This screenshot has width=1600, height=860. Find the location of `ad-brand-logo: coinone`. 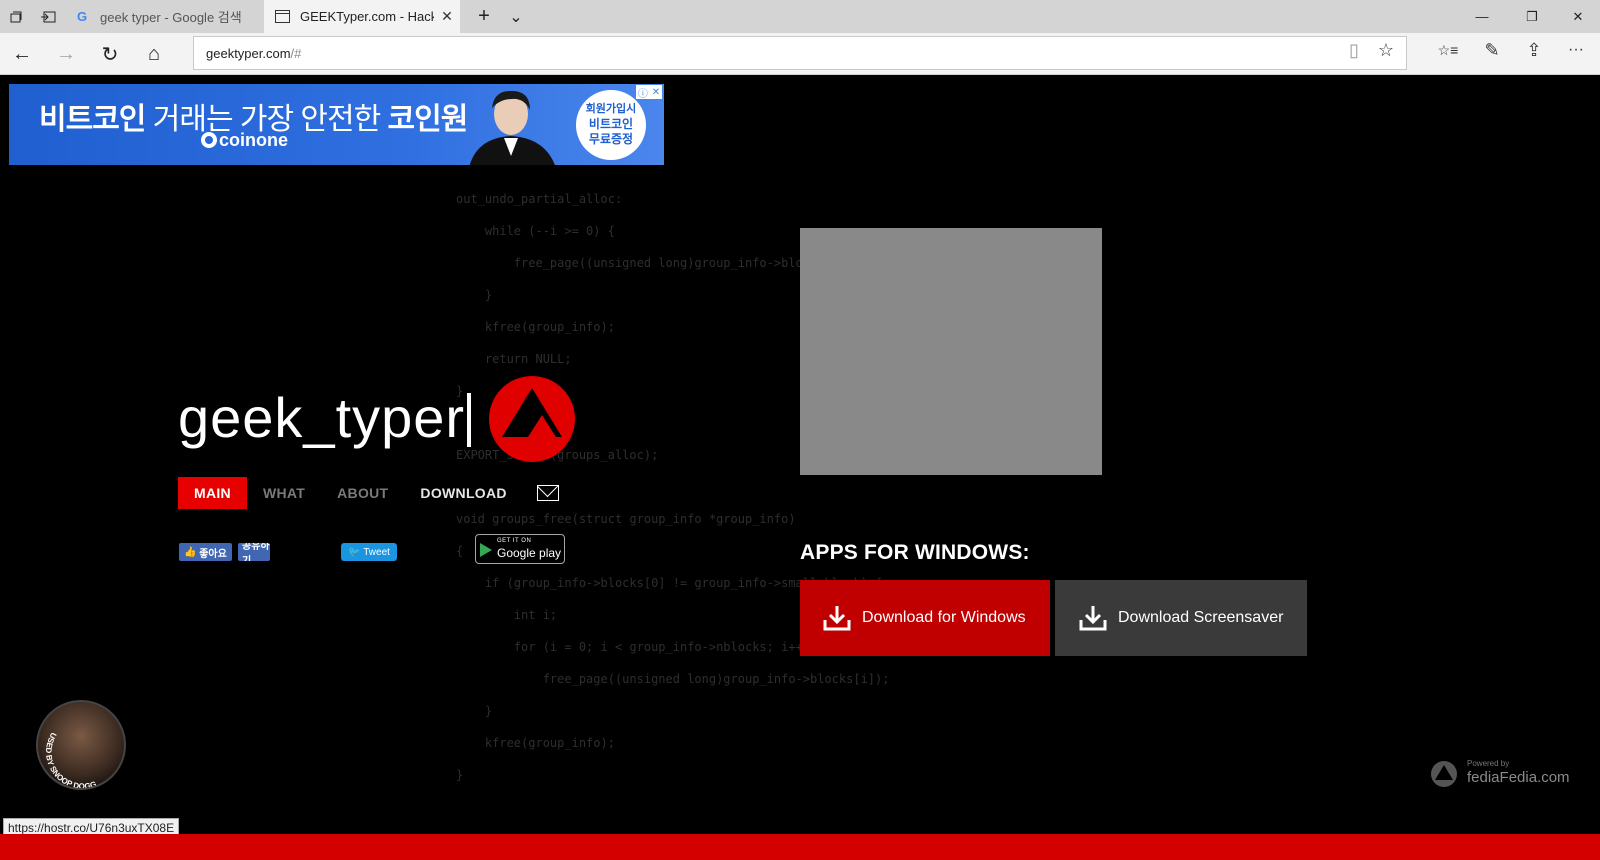

ad-brand-logo: coinone is located at coordinates (244, 140).